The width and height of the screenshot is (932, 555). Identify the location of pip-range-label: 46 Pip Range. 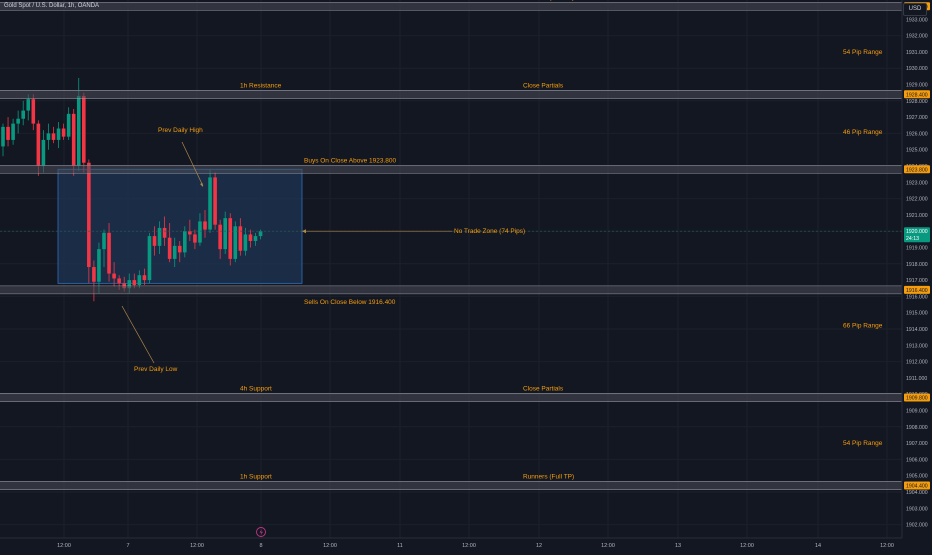
(863, 132).